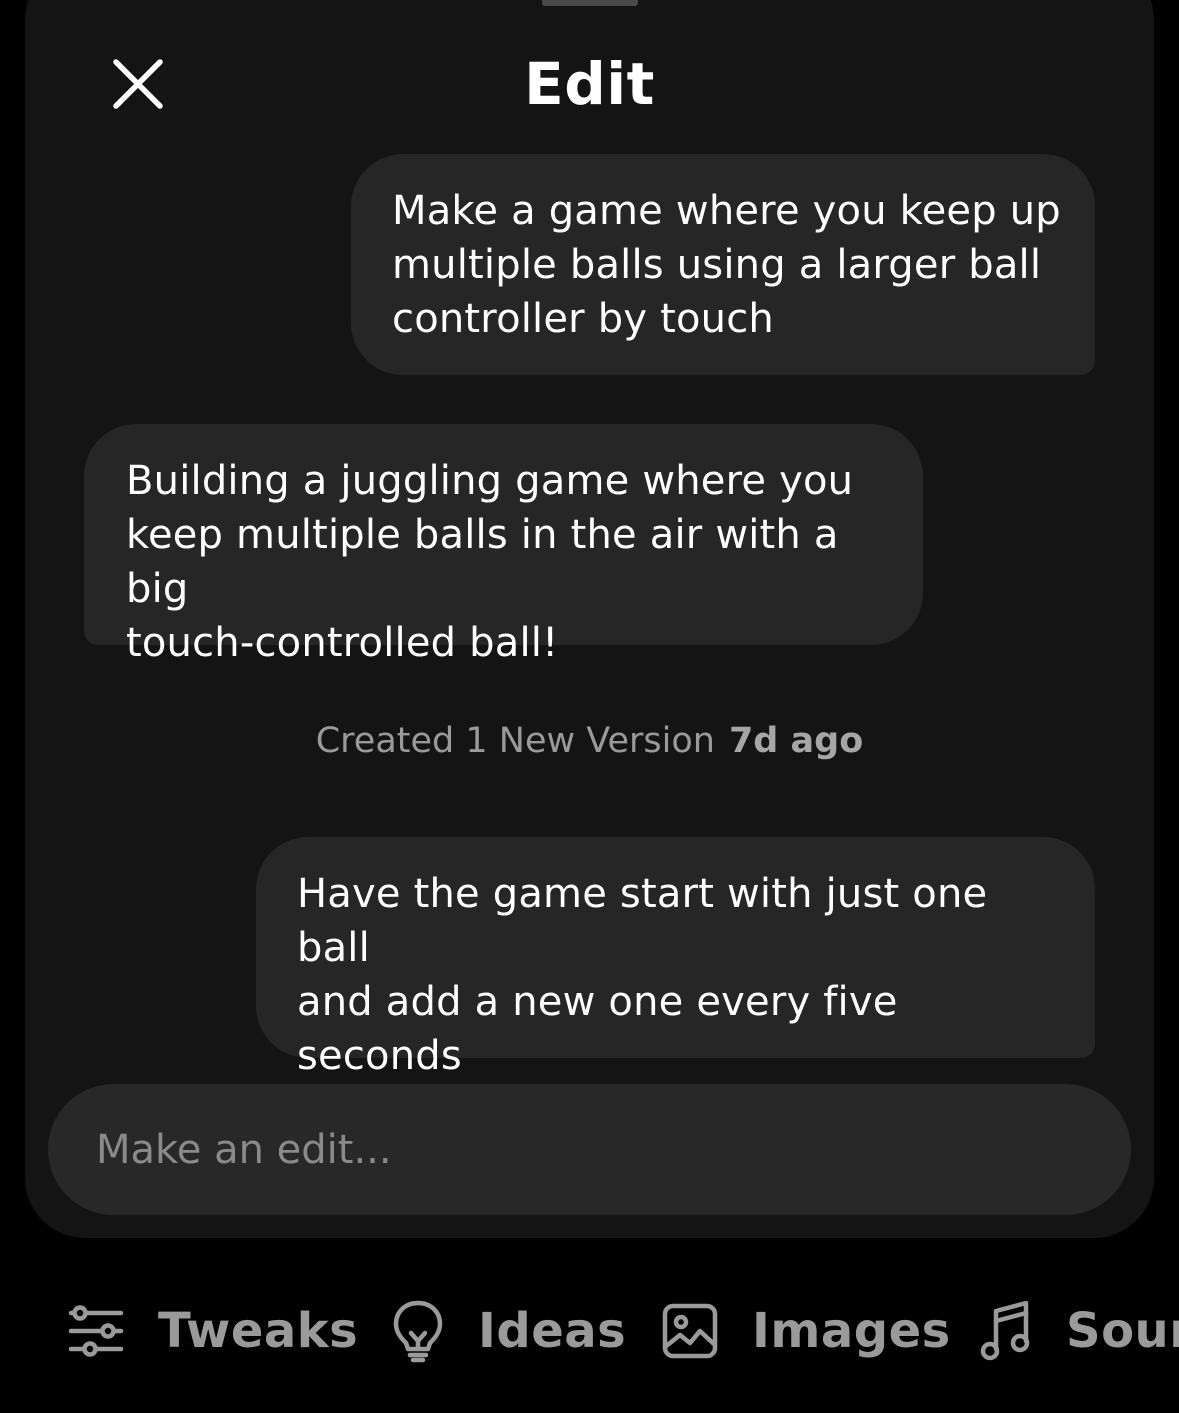 The height and width of the screenshot is (1413, 1179). I want to click on bottom-toolbar: Tweaks Ideas Images Sou, so click(589, 1331).